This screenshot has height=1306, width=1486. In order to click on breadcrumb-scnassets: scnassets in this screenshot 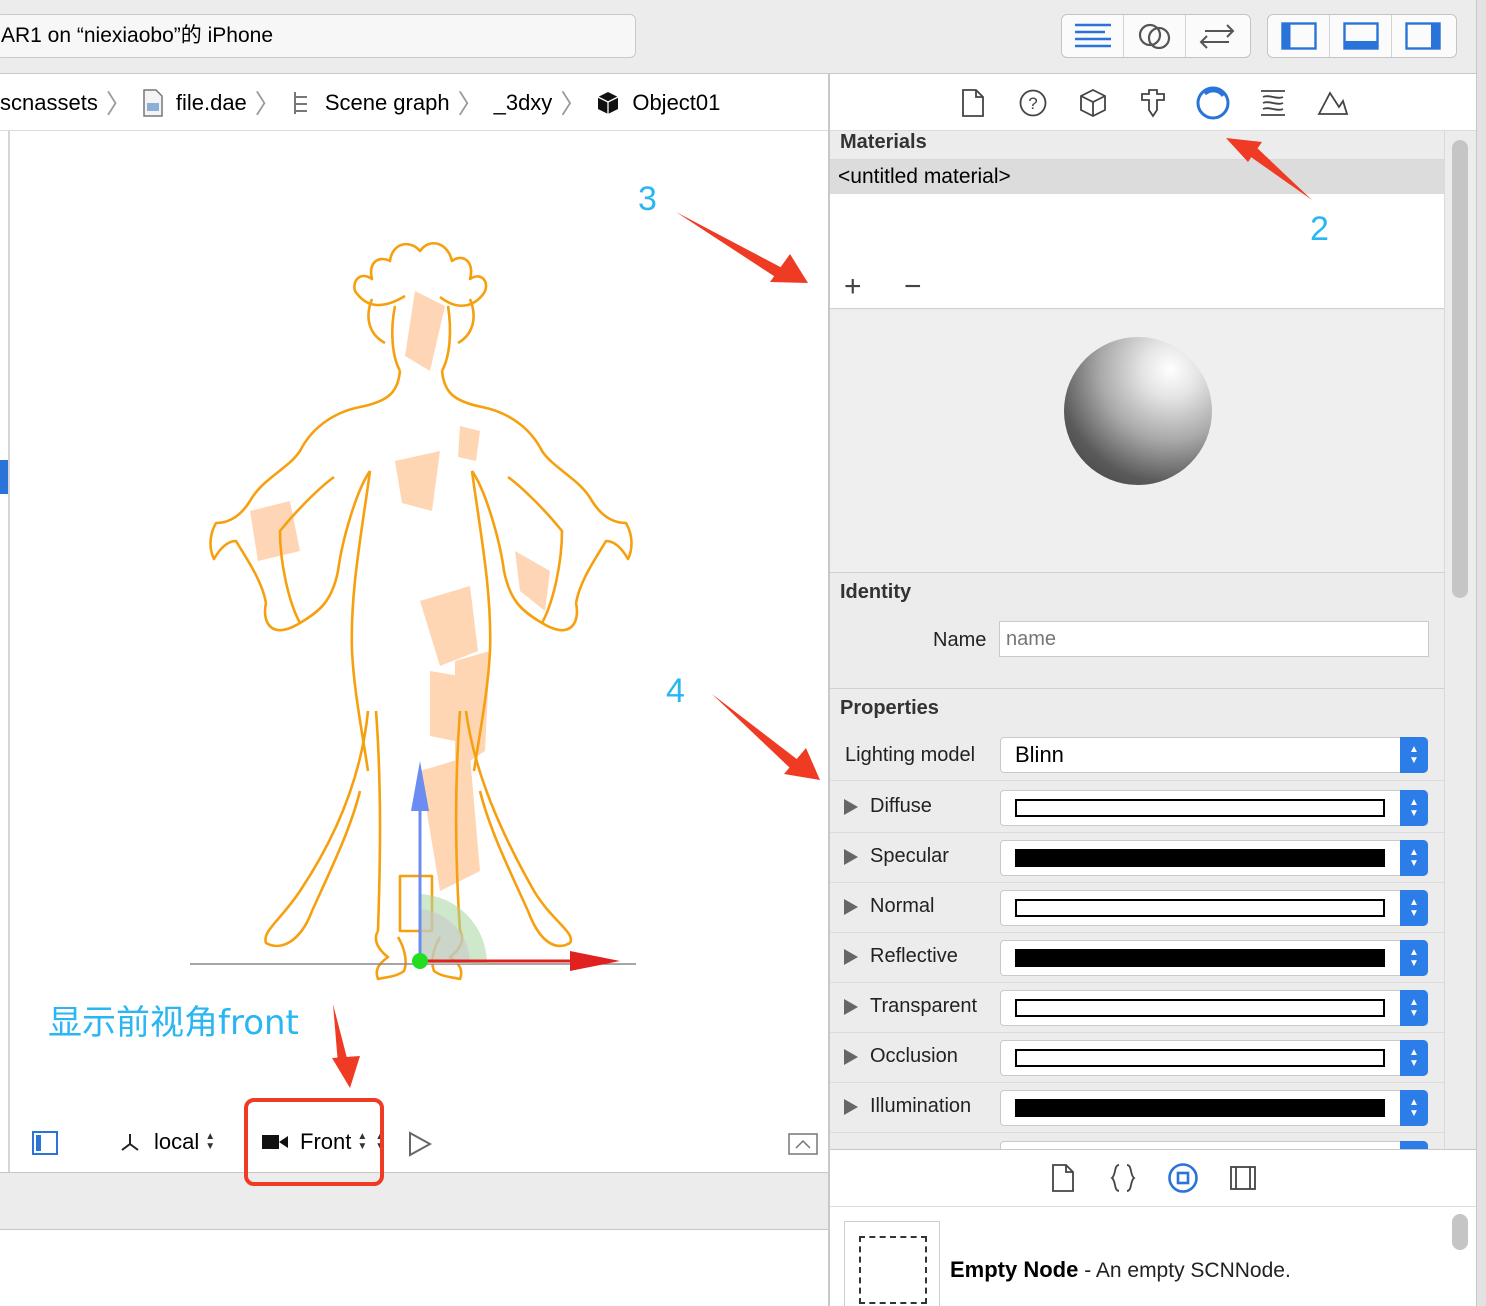, I will do `click(49, 103)`.